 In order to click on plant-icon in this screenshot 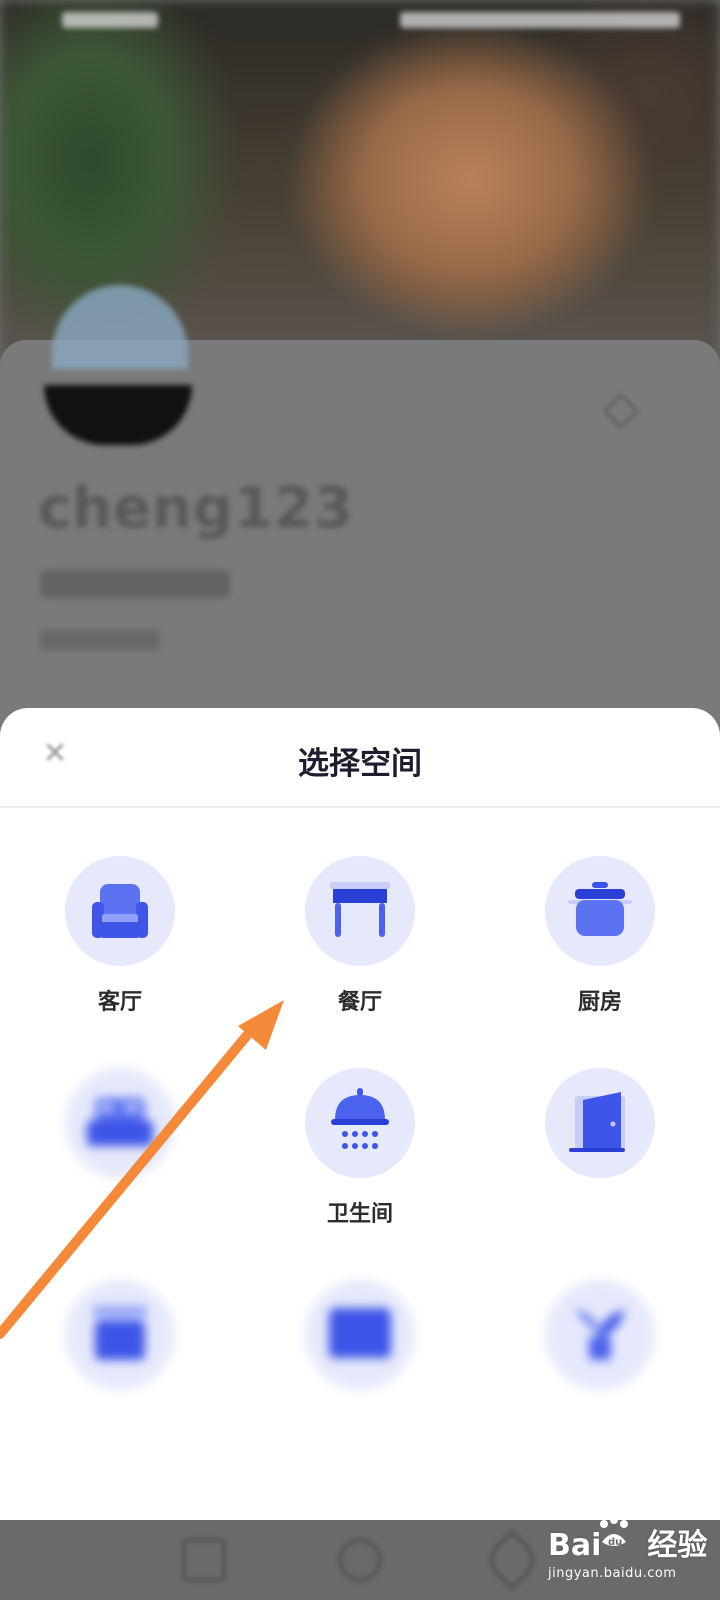, I will do `click(600, 1335)`.